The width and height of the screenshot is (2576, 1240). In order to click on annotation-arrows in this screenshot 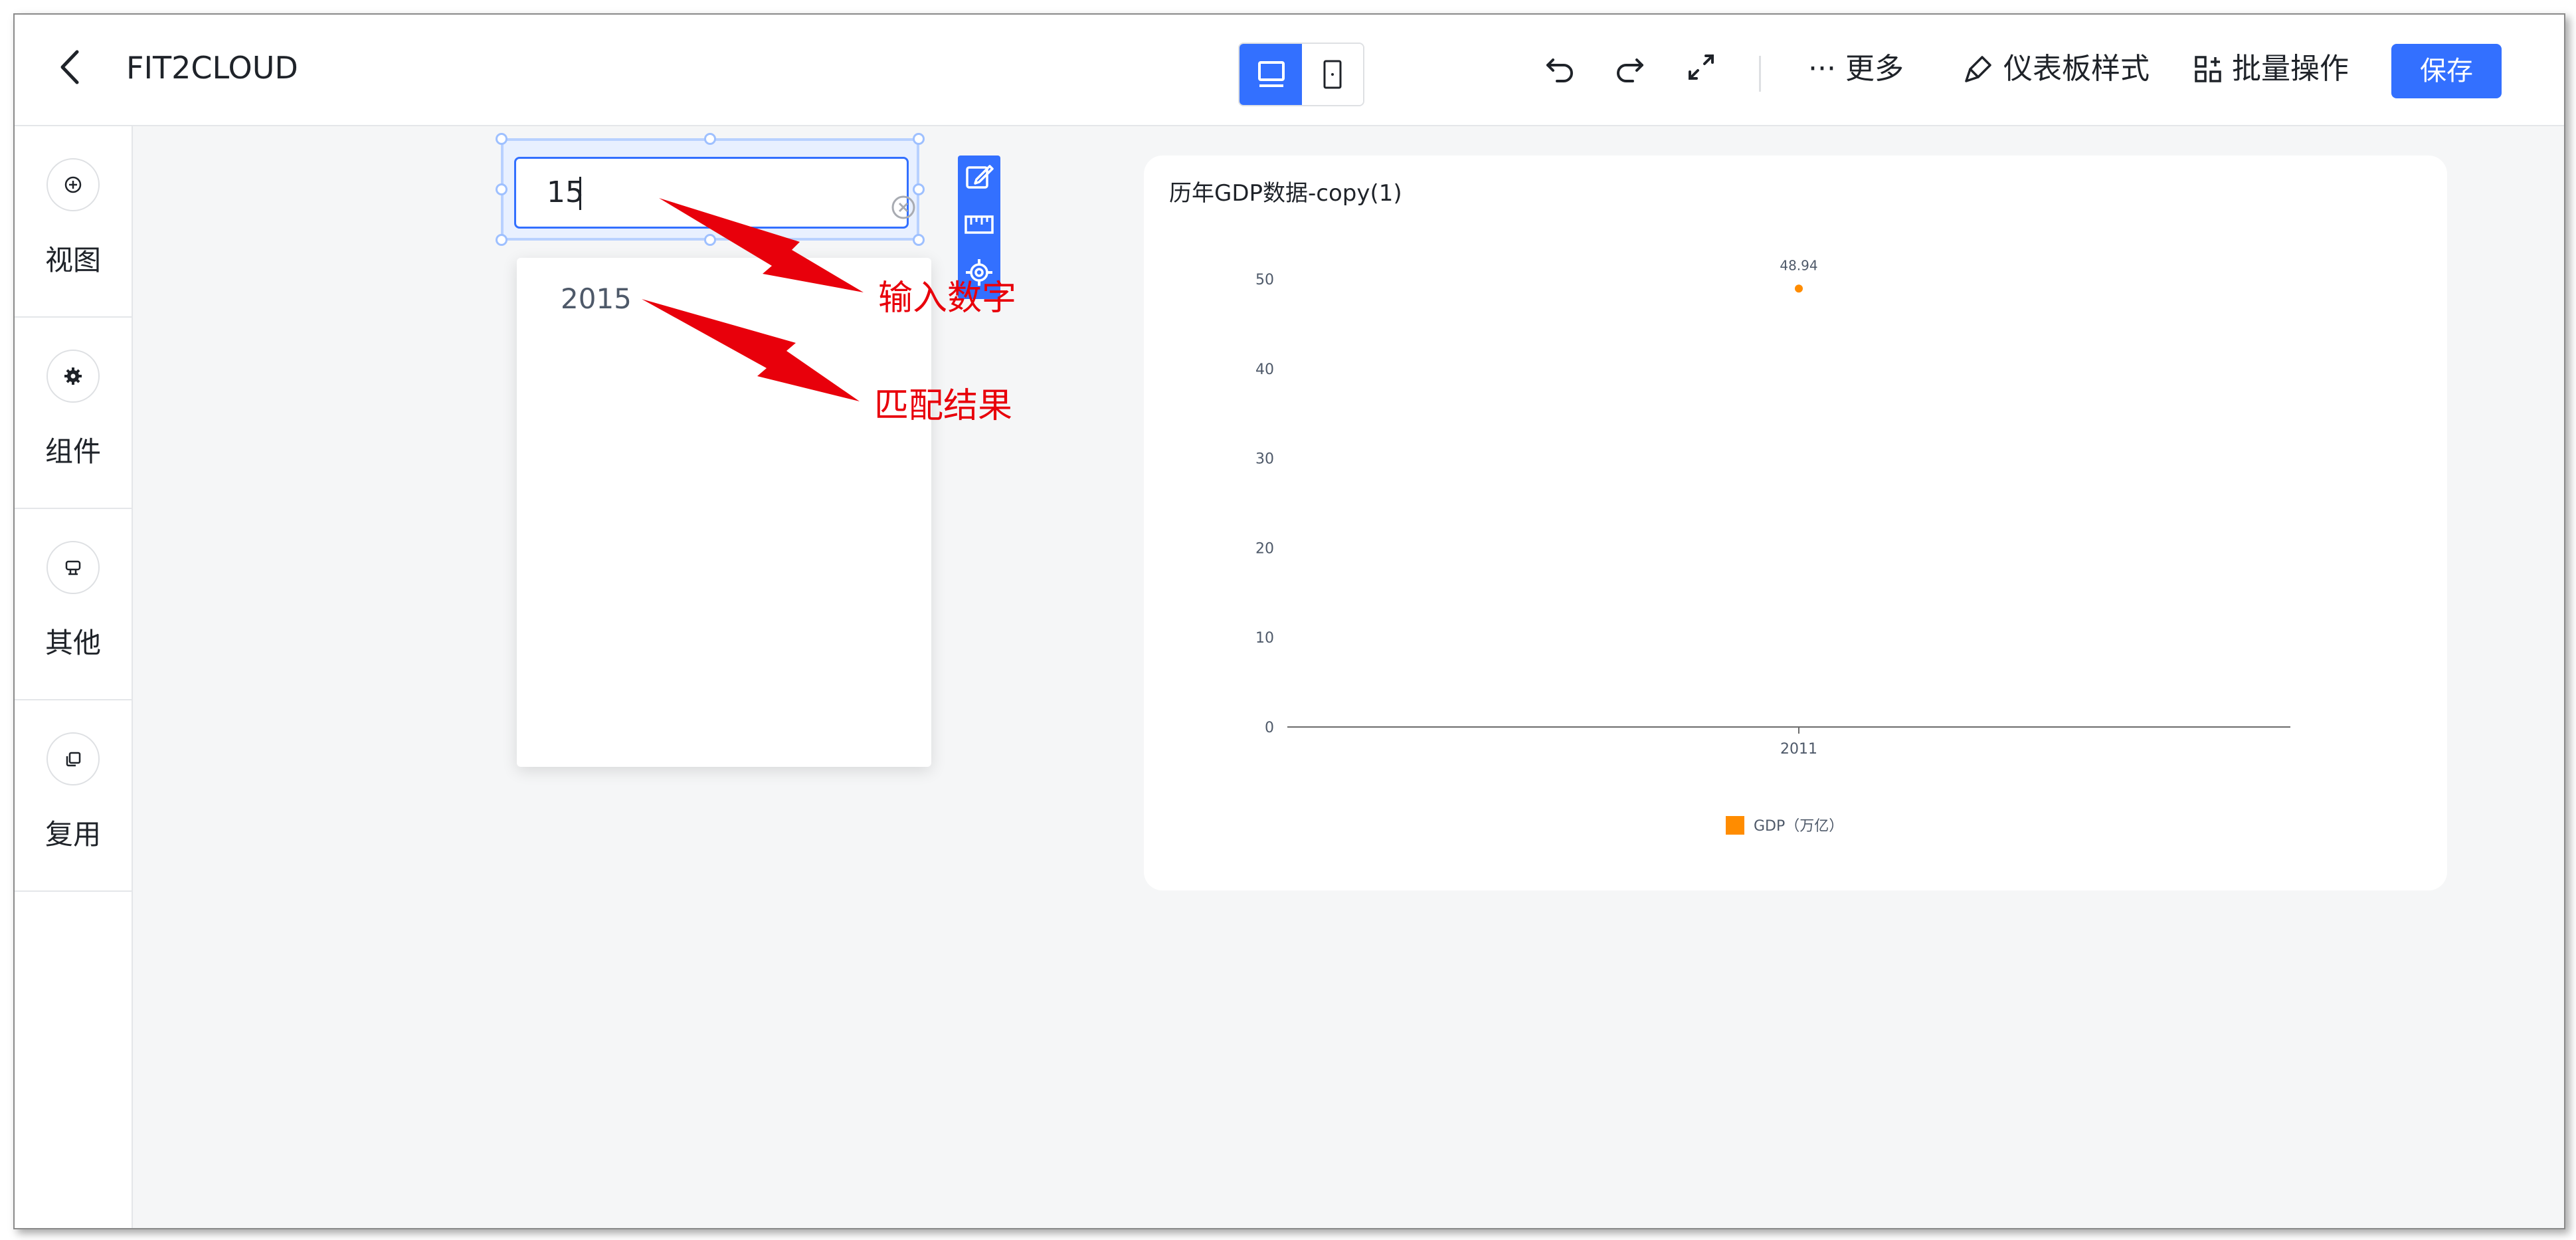, I will do `click(753, 299)`.